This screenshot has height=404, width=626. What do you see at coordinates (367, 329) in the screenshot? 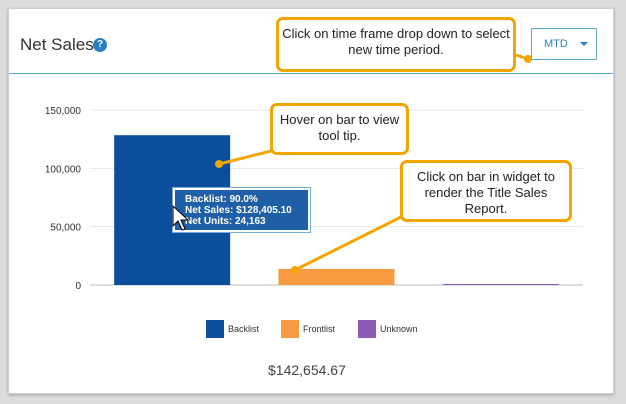
I see `legend-swatch-unknown` at bounding box center [367, 329].